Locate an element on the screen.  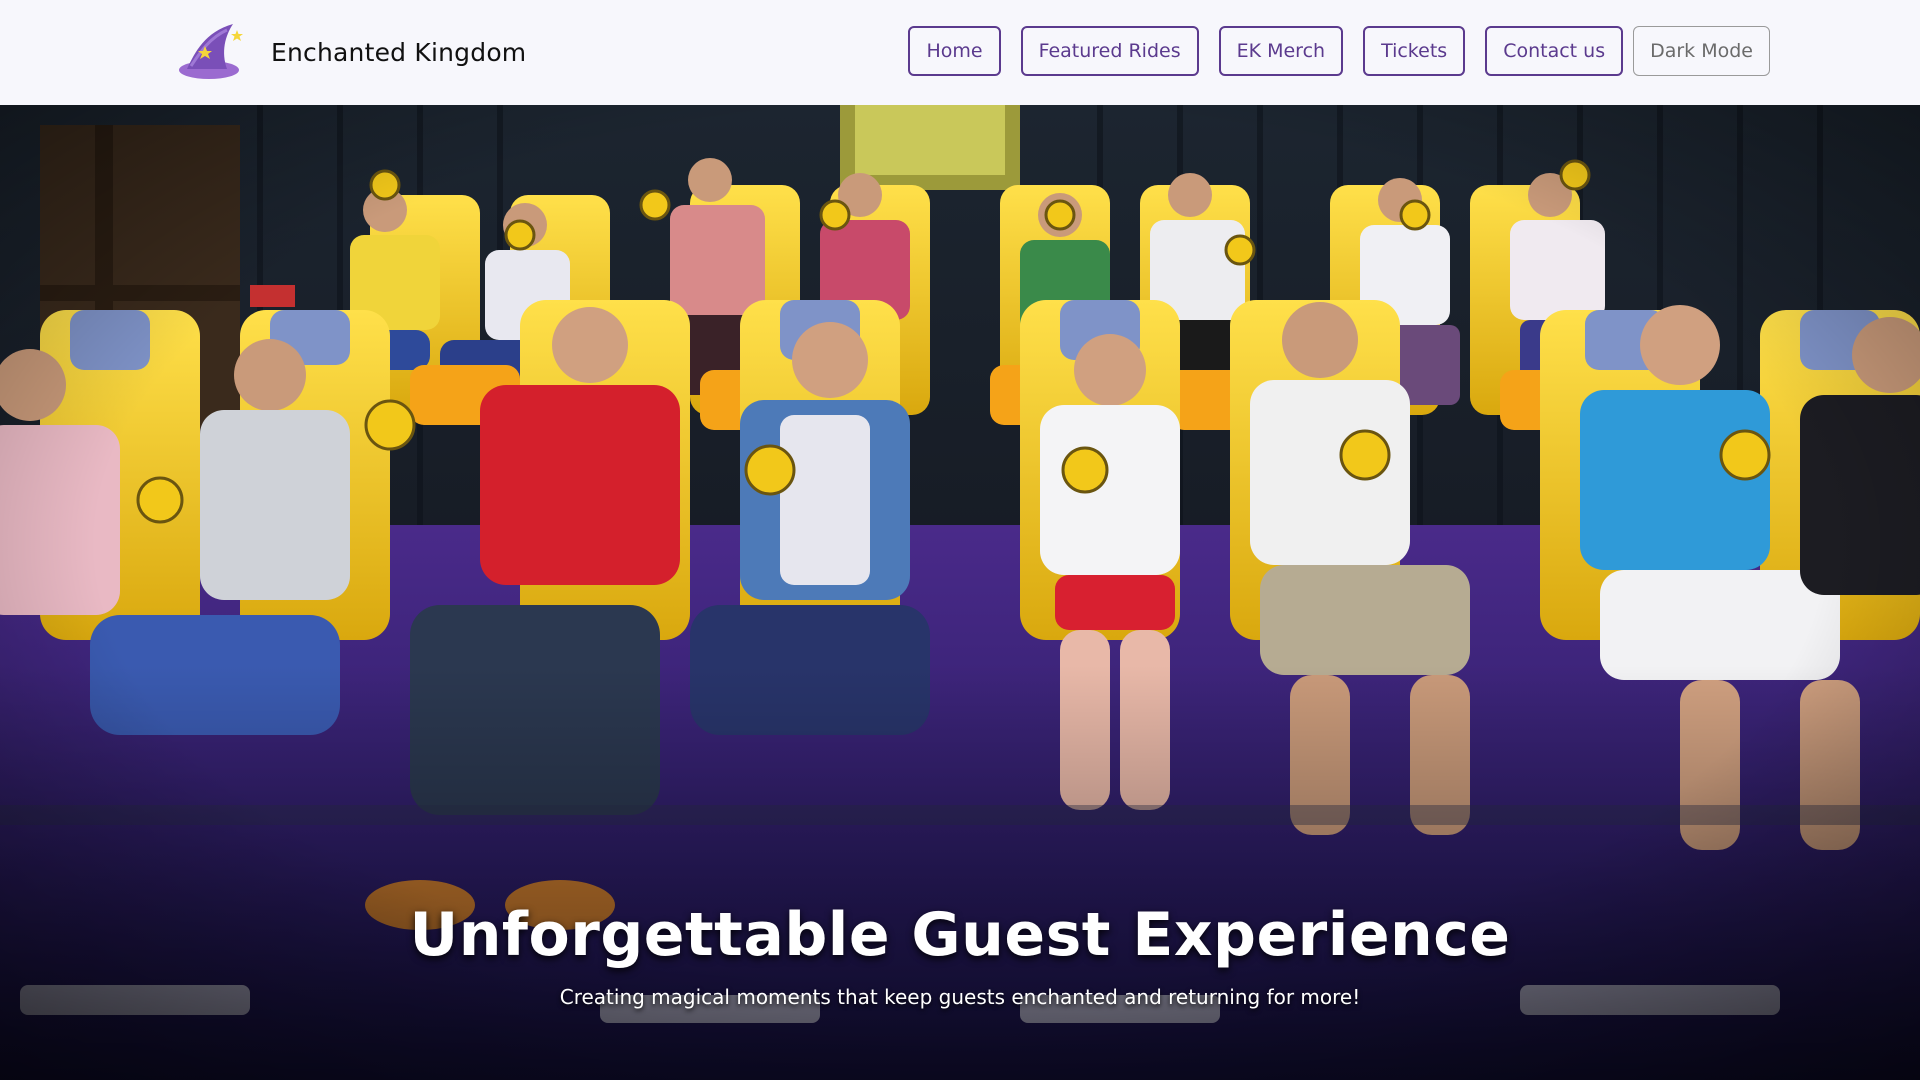
hero-title: Unforgettable Guest Experience is located at coordinates (960, 935).